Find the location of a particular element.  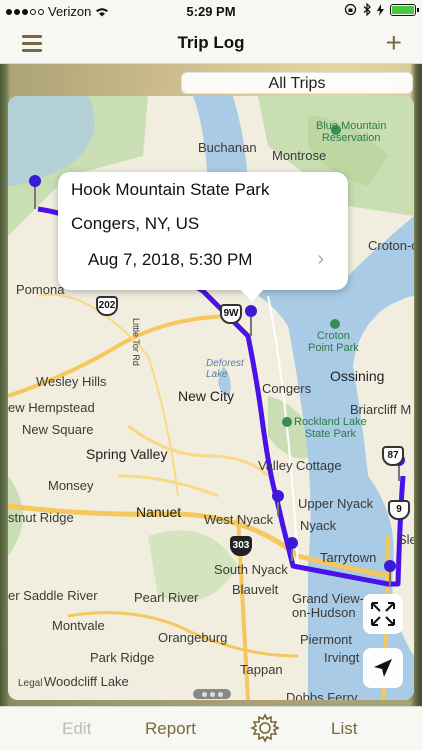

bluetooth-icon is located at coordinates (367, 9).